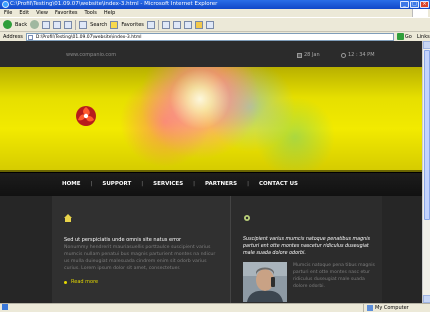 The image size is (430, 312). I want to click on print-icon, so click(176, 24).